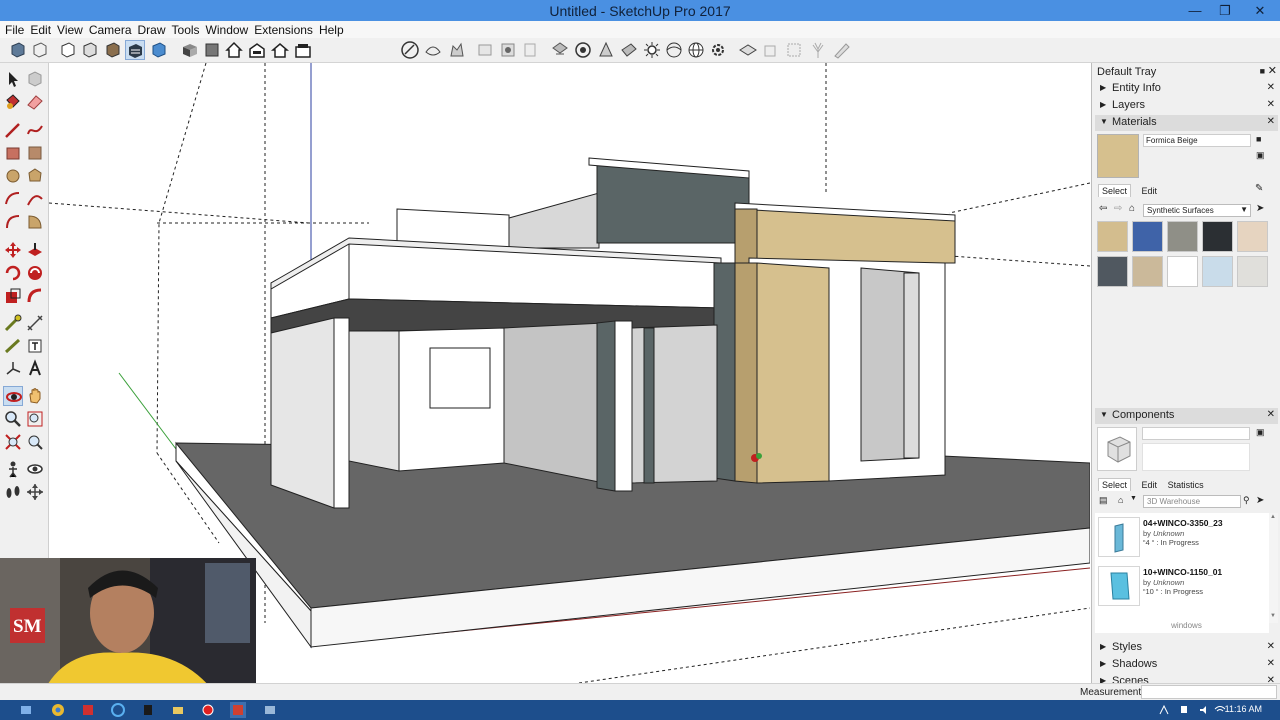 Image resolution: width=1280 pixels, height=720 pixels. I want to click on sample-paint-icon: ✎, so click(1259, 188).